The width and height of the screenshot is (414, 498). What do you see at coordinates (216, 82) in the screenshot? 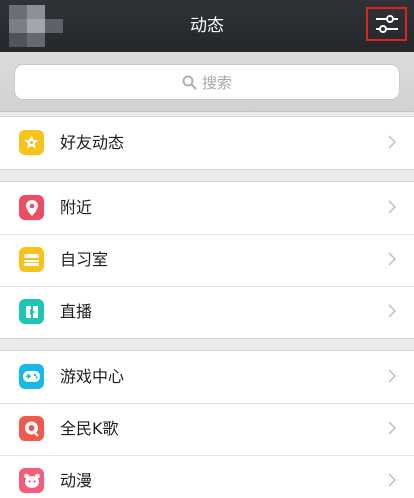
I see `search-placeholder: 搜索` at bounding box center [216, 82].